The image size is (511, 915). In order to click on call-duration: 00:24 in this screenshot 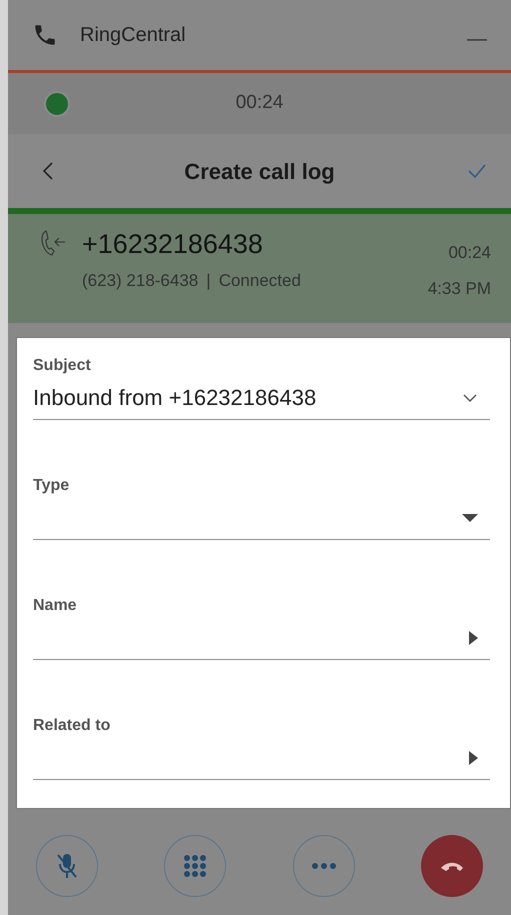, I will do `click(469, 253)`.